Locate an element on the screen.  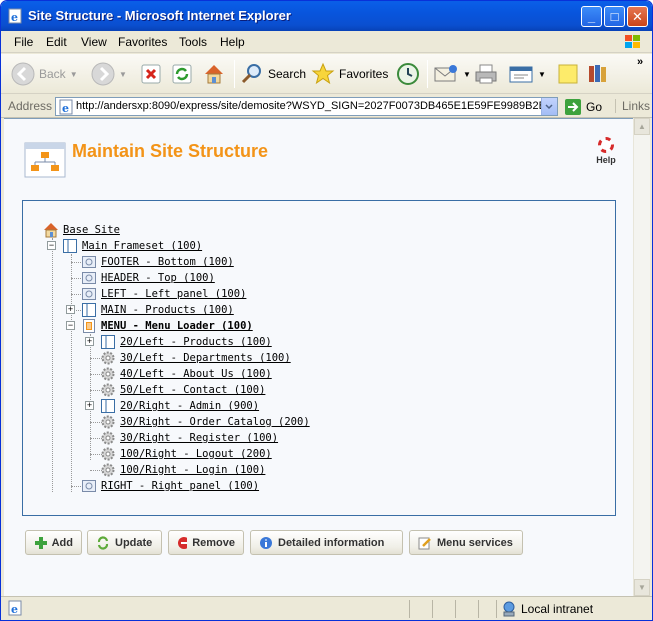
site-structure-icon is located at coordinates (45, 160).